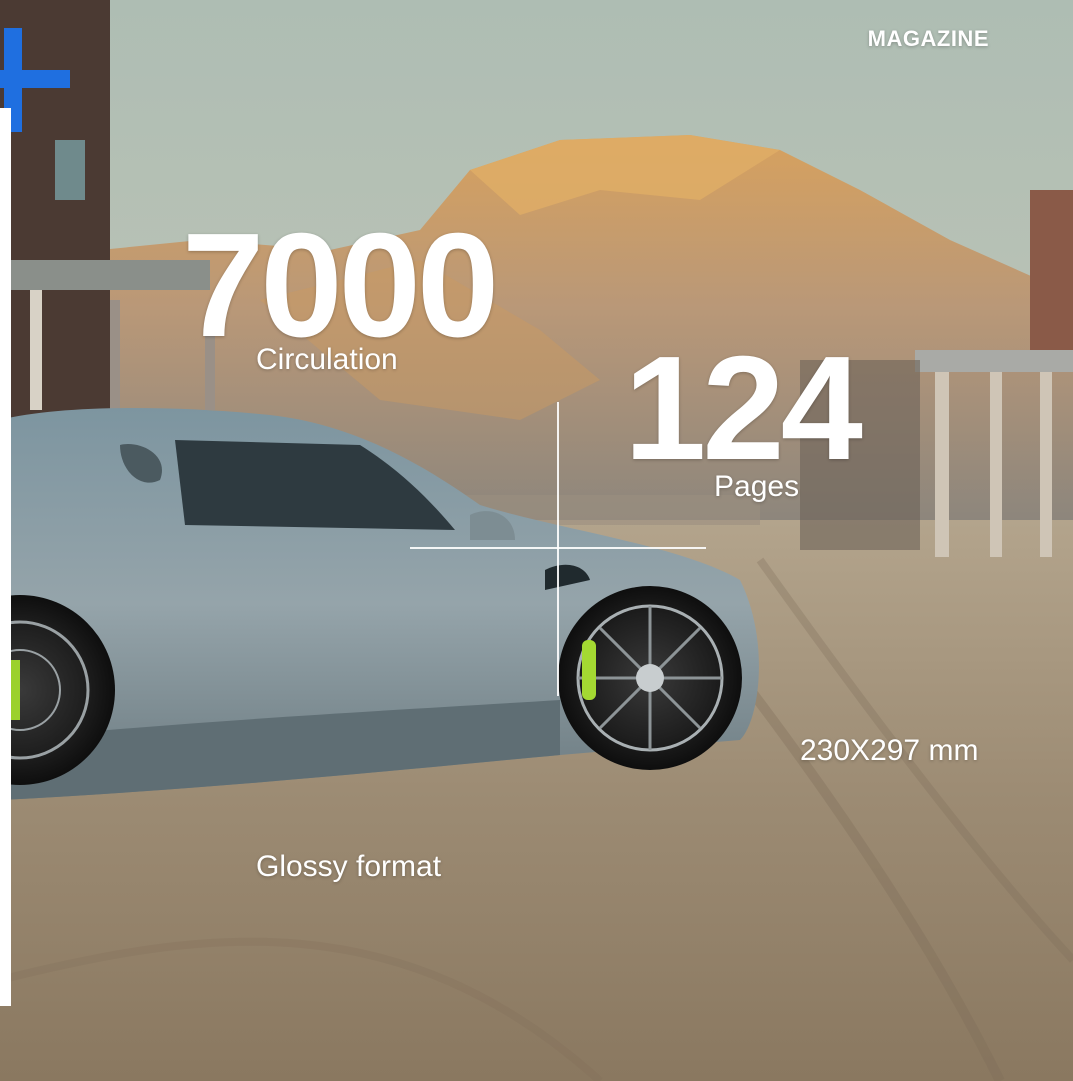 This screenshot has height=1081, width=1073. Describe the element at coordinates (889, 750) in the screenshot. I see `dimensions-label: 230X297 mm` at that location.